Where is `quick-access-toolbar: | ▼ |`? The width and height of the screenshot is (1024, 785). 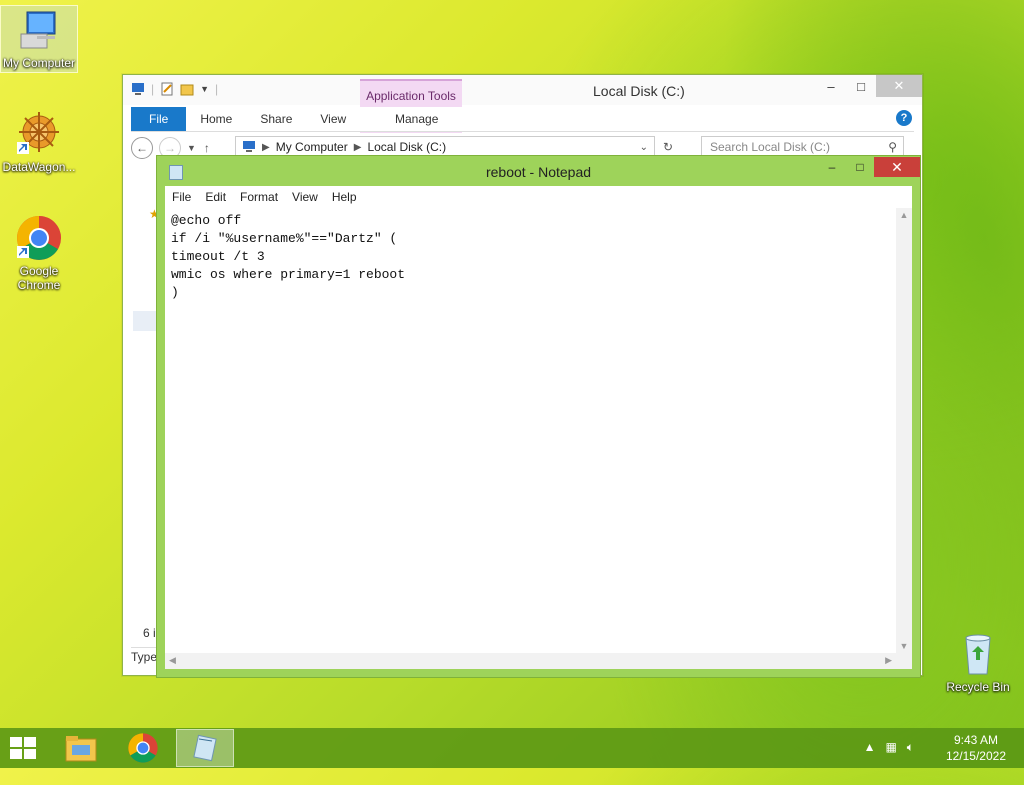
quick-access-toolbar: | ▼ | is located at coordinates (174, 89).